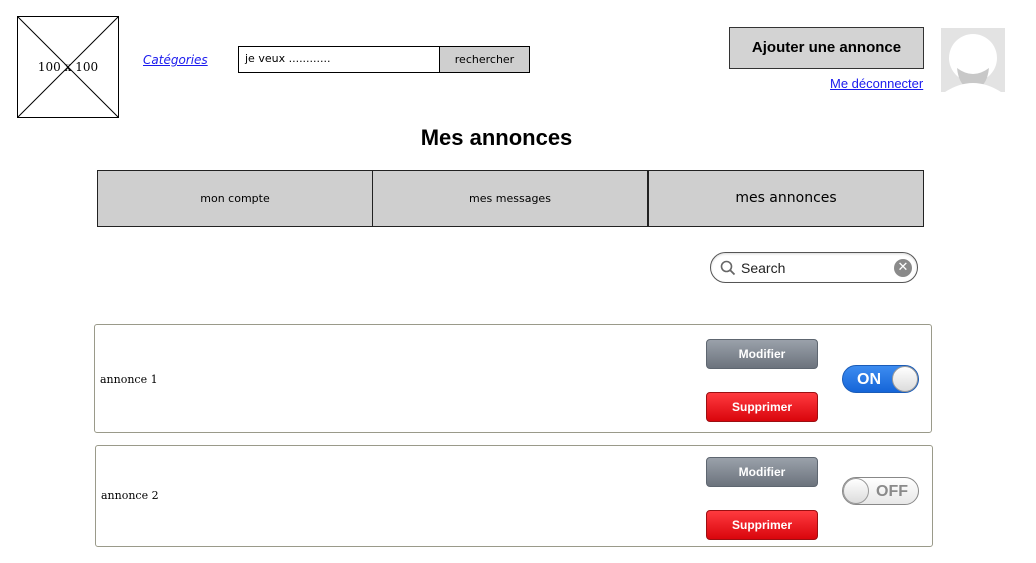 The width and height of the screenshot is (1036, 563). Describe the element at coordinates (892, 491) in the screenshot. I see `toggle-label: OFF` at that location.